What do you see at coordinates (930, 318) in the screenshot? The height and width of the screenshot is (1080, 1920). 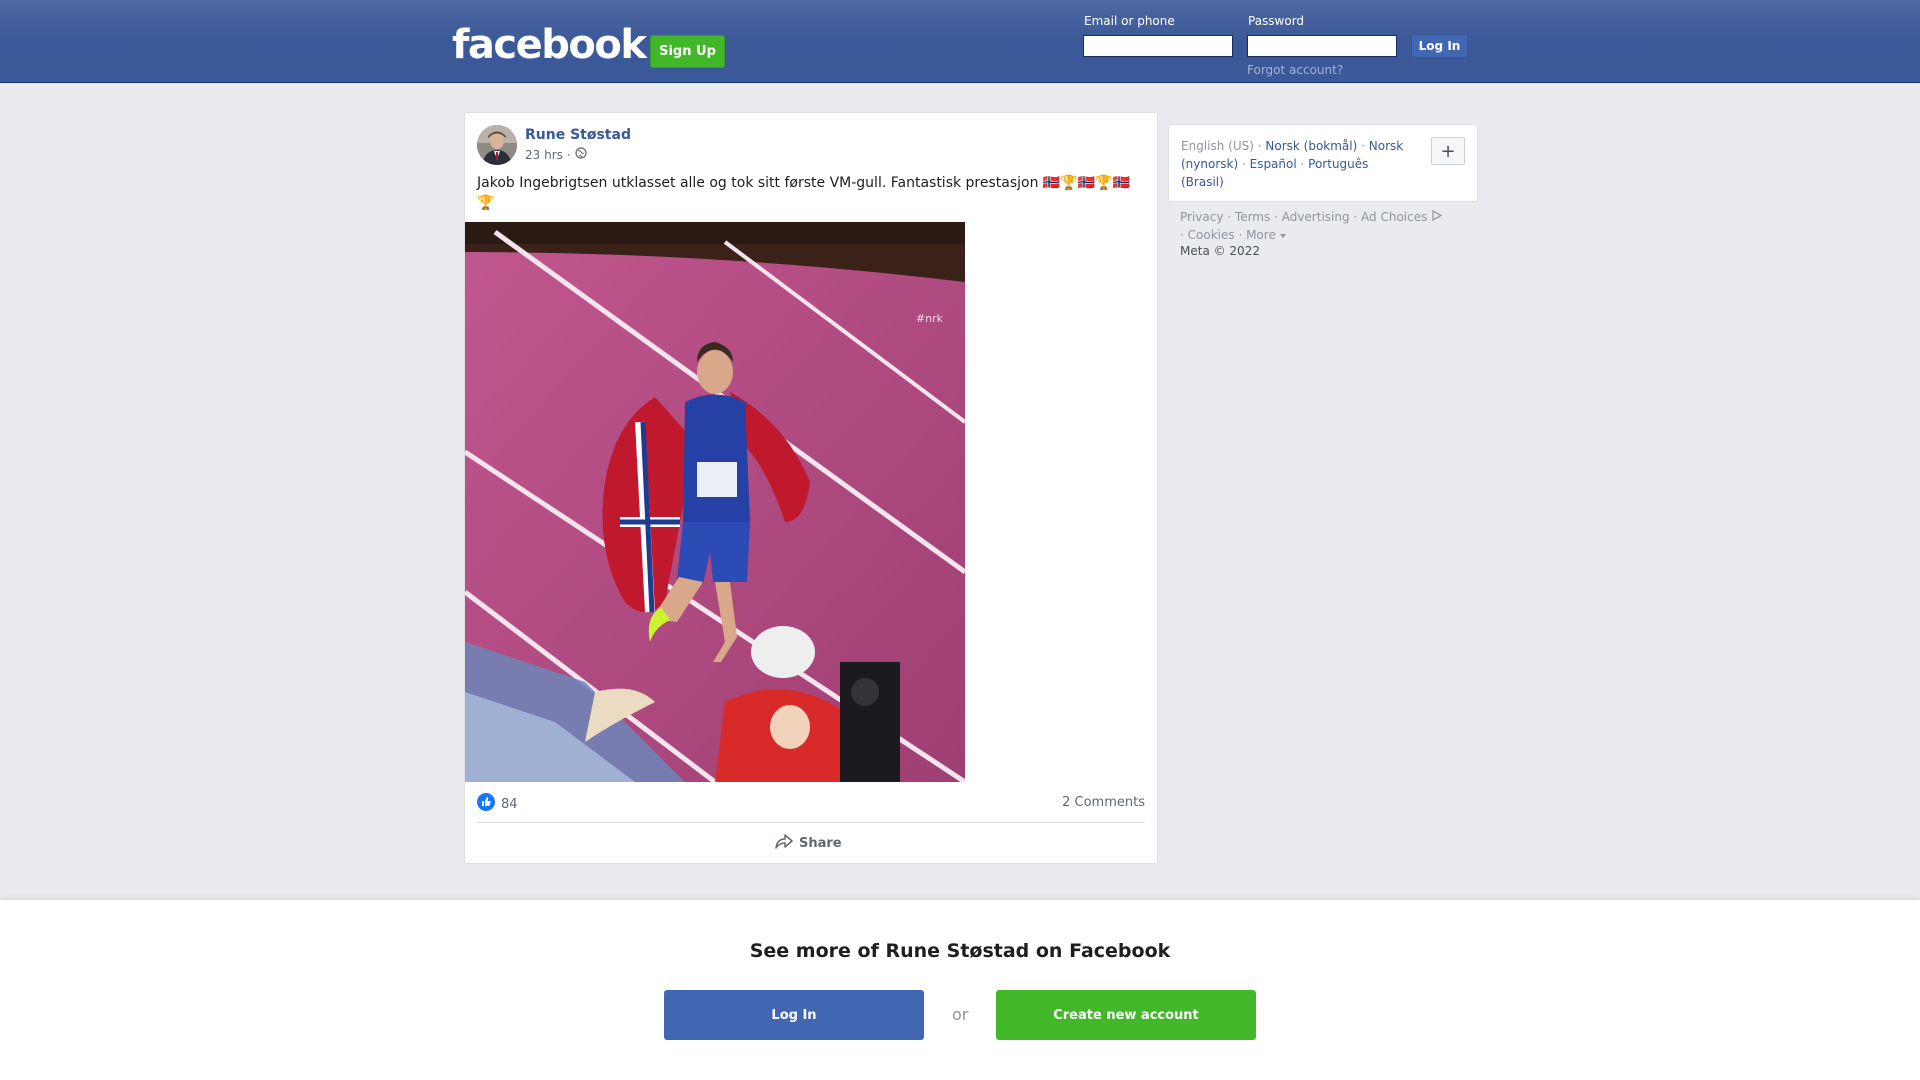 I see `photo-watermark: #nrk` at bounding box center [930, 318].